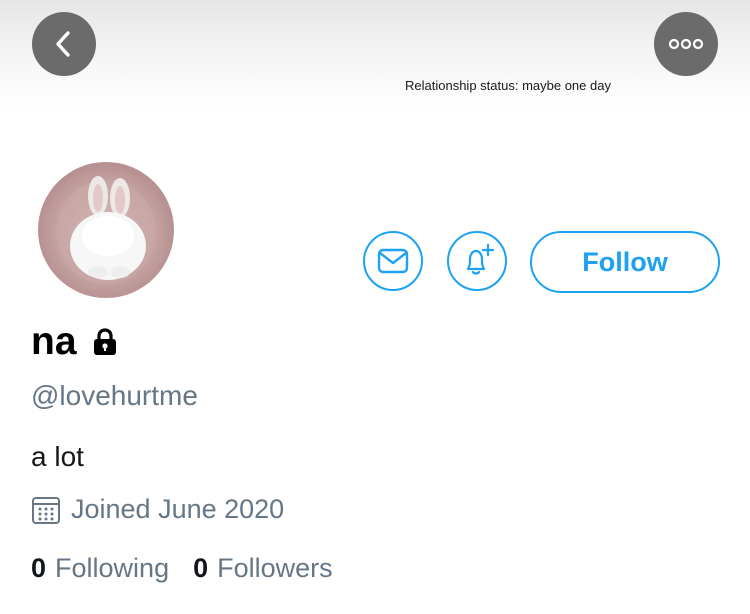 This screenshot has height=614, width=750. I want to click on joined-date-row: Joined June 2020, so click(157, 509).